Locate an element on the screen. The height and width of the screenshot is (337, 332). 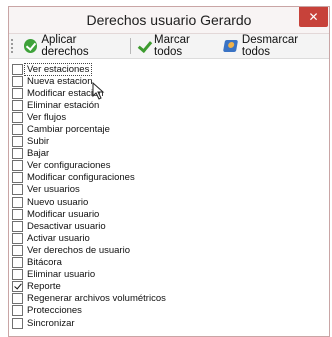
checklist-item: Protecciones is located at coordinates (169, 311).